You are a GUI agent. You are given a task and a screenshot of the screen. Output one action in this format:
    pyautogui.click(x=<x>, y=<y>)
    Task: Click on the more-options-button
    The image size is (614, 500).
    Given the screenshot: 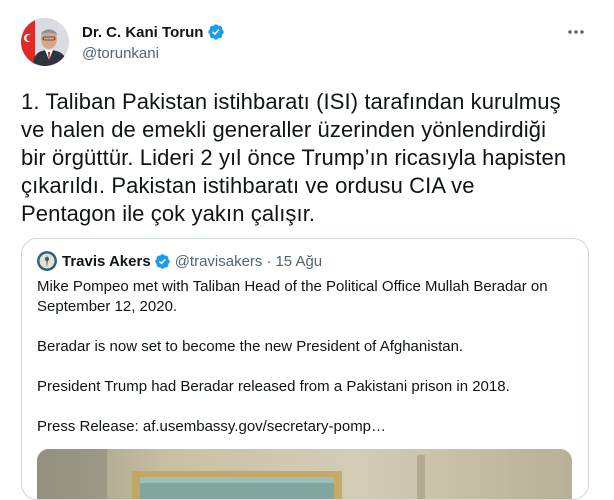 What is the action you would take?
    pyautogui.click(x=576, y=32)
    